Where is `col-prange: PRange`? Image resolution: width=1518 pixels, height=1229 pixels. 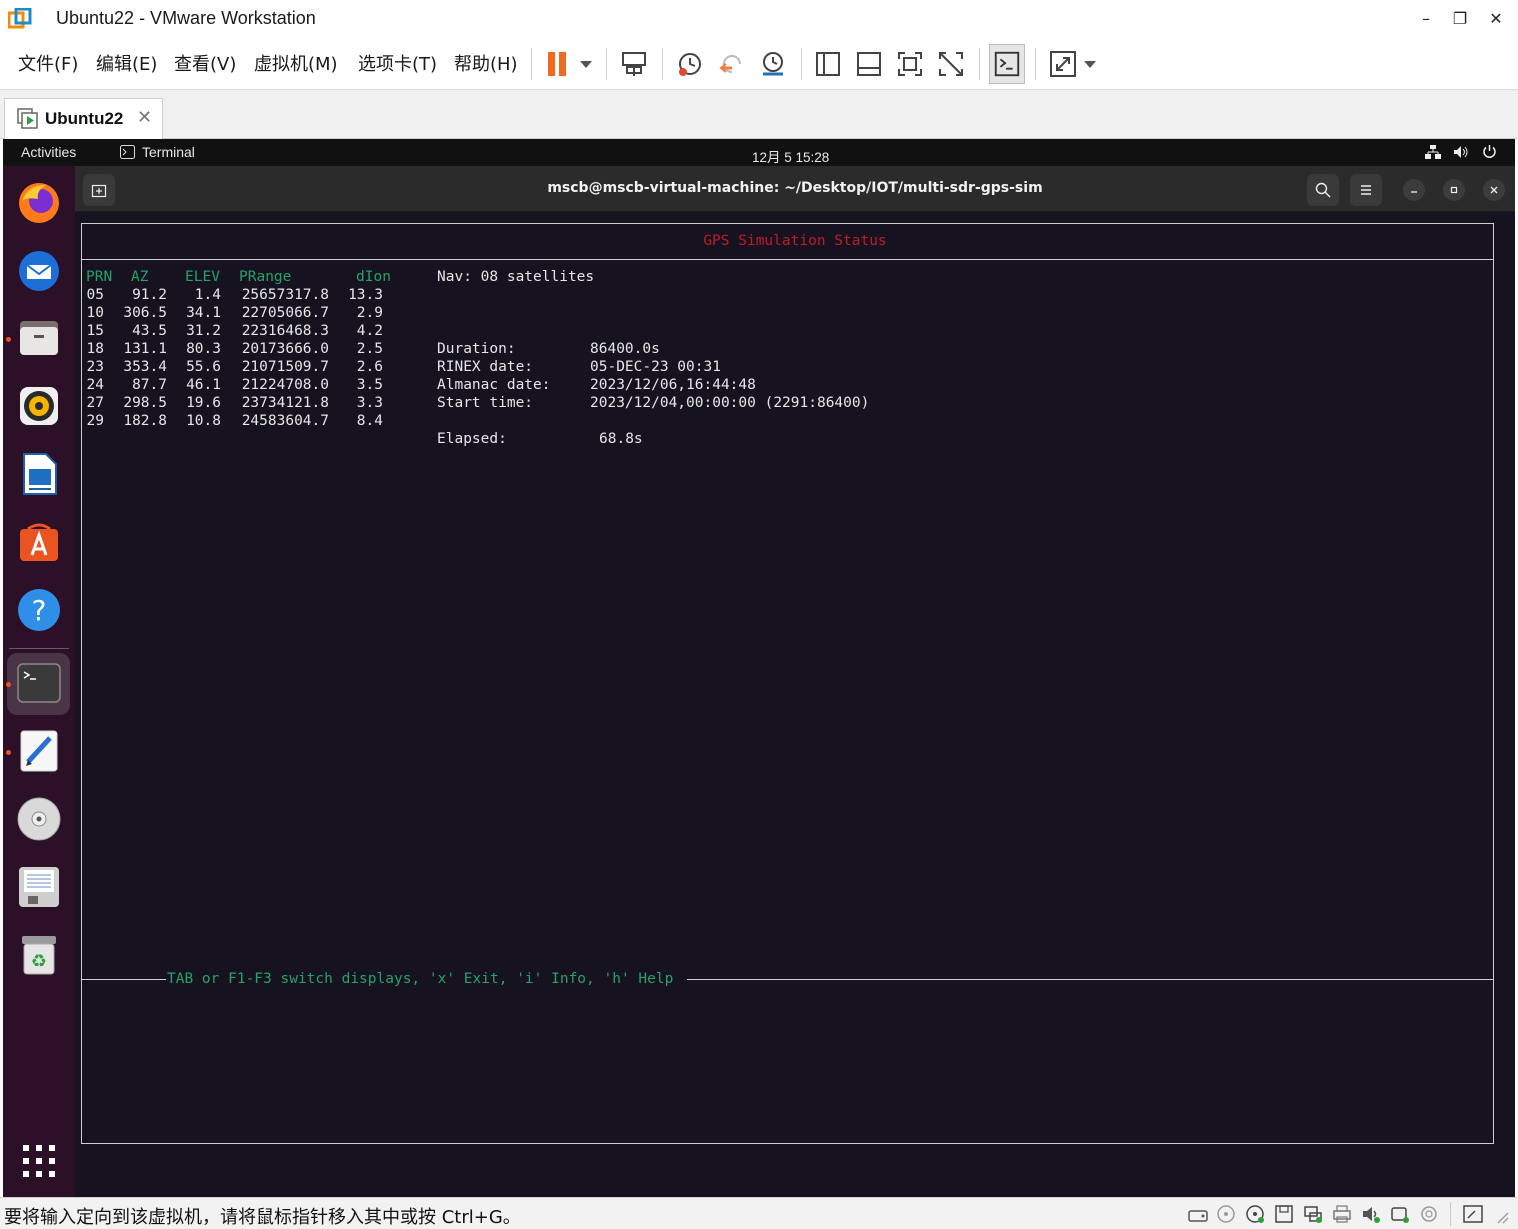
col-prange: PRange is located at coordinates (265, 277).